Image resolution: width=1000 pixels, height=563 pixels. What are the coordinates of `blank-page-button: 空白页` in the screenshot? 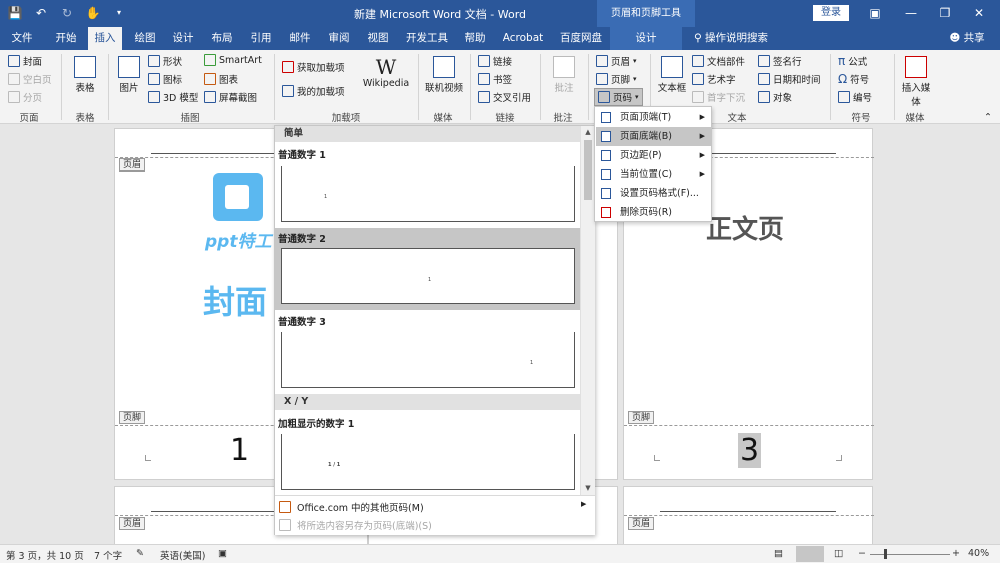 It's located at (30, 79).